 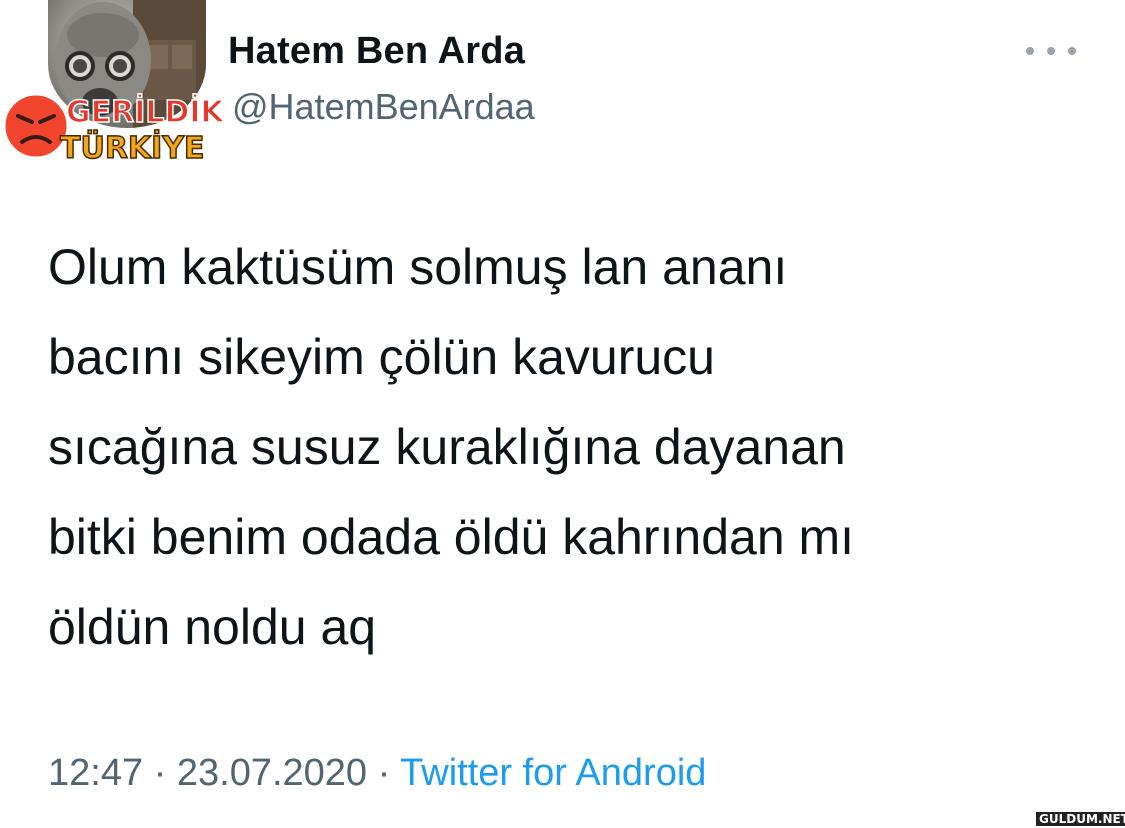 What do you see at coordinates (132, 147) in the screenshot?
I see `logo-line-2: TÜRKİYE` at bounding box center [132, 147].